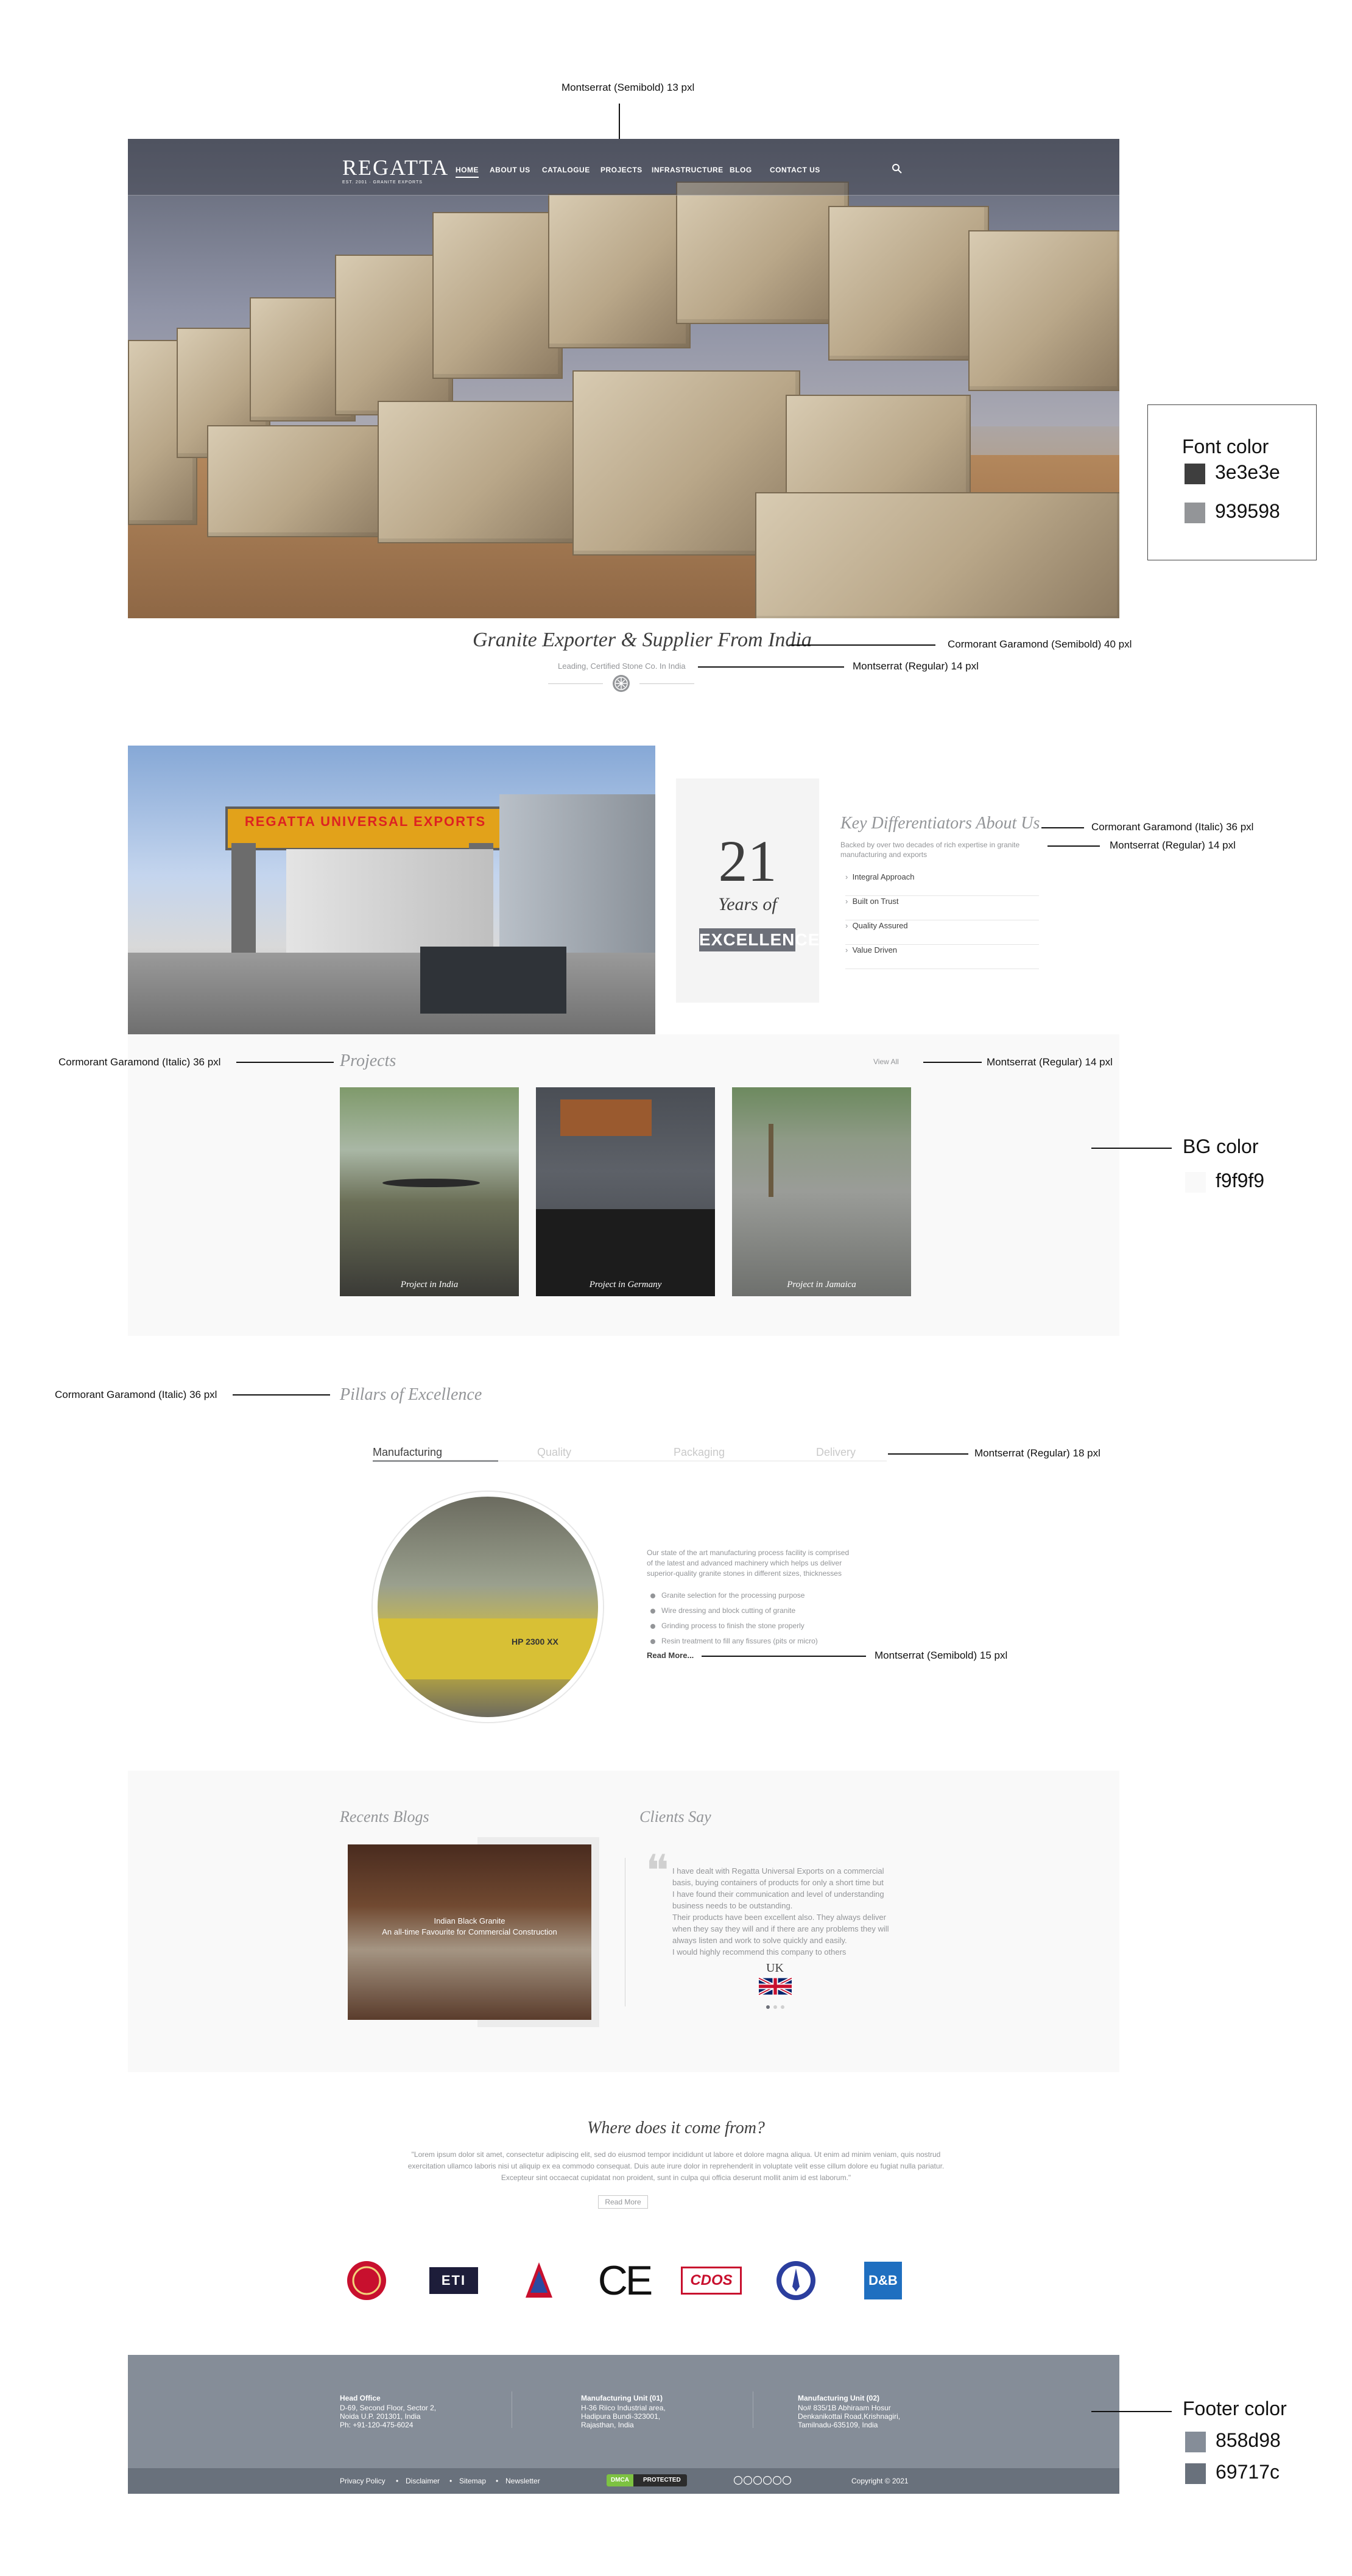 The image size is (1352, 2576). Describe the element at coordinates (554, 1452) in the screenshot. I see `tab-quality: Quality` at that location.